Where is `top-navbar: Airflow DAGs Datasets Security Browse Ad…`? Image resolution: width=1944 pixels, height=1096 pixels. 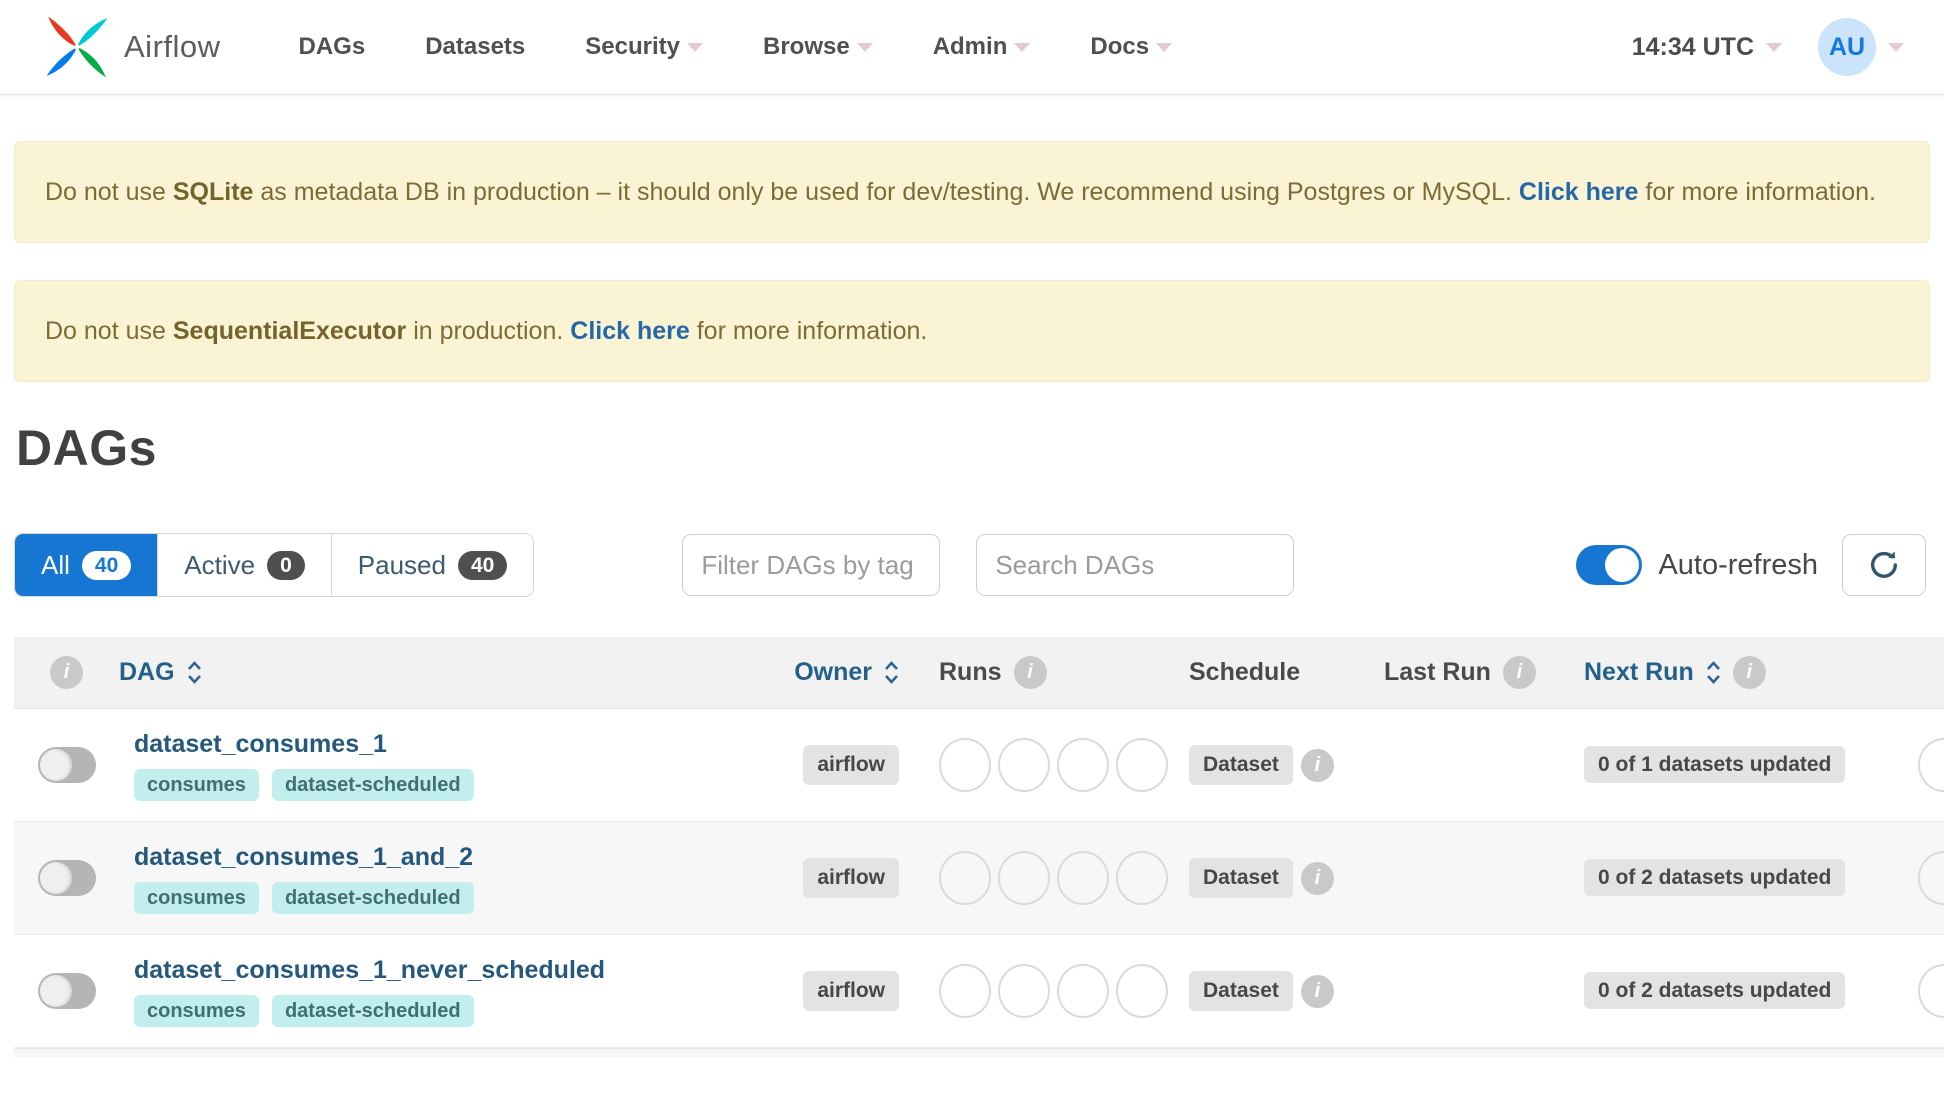
top-navbar: Airflow DAGs Datasets Security Browse Ad… is located at coordinates (972, 47).